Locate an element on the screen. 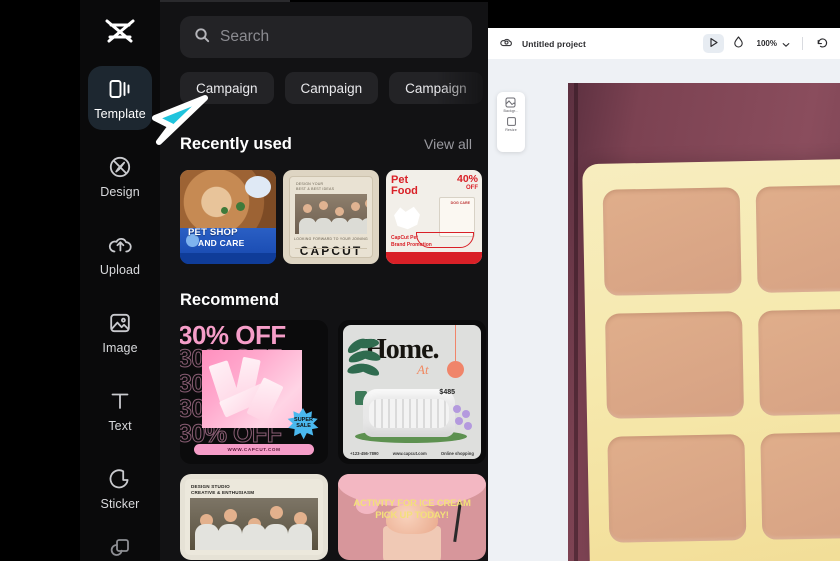 Image resolution: width=840 pixels, height=561 pixels. card-script-text: At is located at coordinates (423, 369).